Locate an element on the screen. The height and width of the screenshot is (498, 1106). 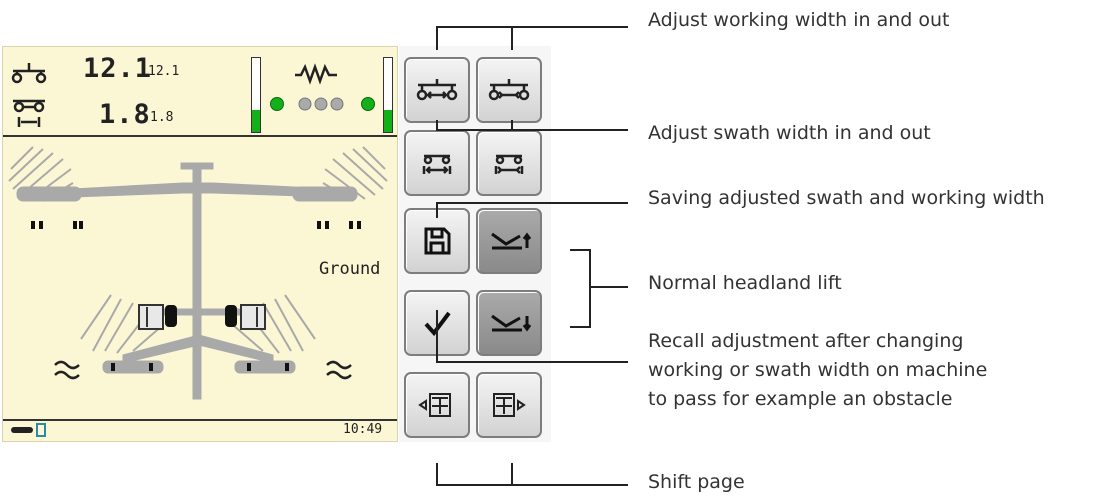
callout-recall-line3: to pass for example an obstacle is located at coordinates (800, 399).